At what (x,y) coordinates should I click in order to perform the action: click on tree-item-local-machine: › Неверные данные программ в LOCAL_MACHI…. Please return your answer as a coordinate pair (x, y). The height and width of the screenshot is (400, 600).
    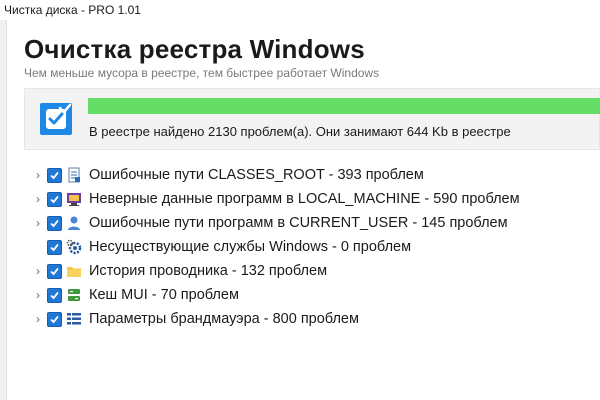
    Looking at the image, I should click on (315, 199).